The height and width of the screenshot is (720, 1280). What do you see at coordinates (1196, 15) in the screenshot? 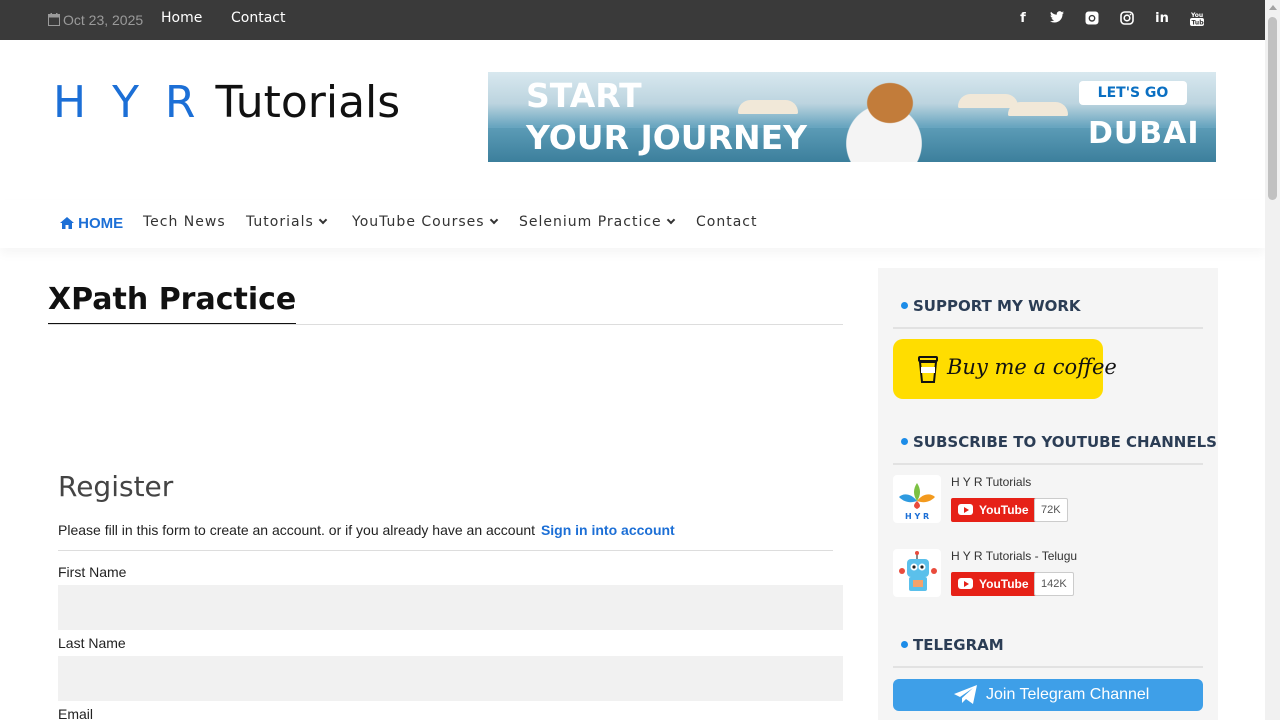
I see `svg-text: You` at bounding box center [1196, 15].